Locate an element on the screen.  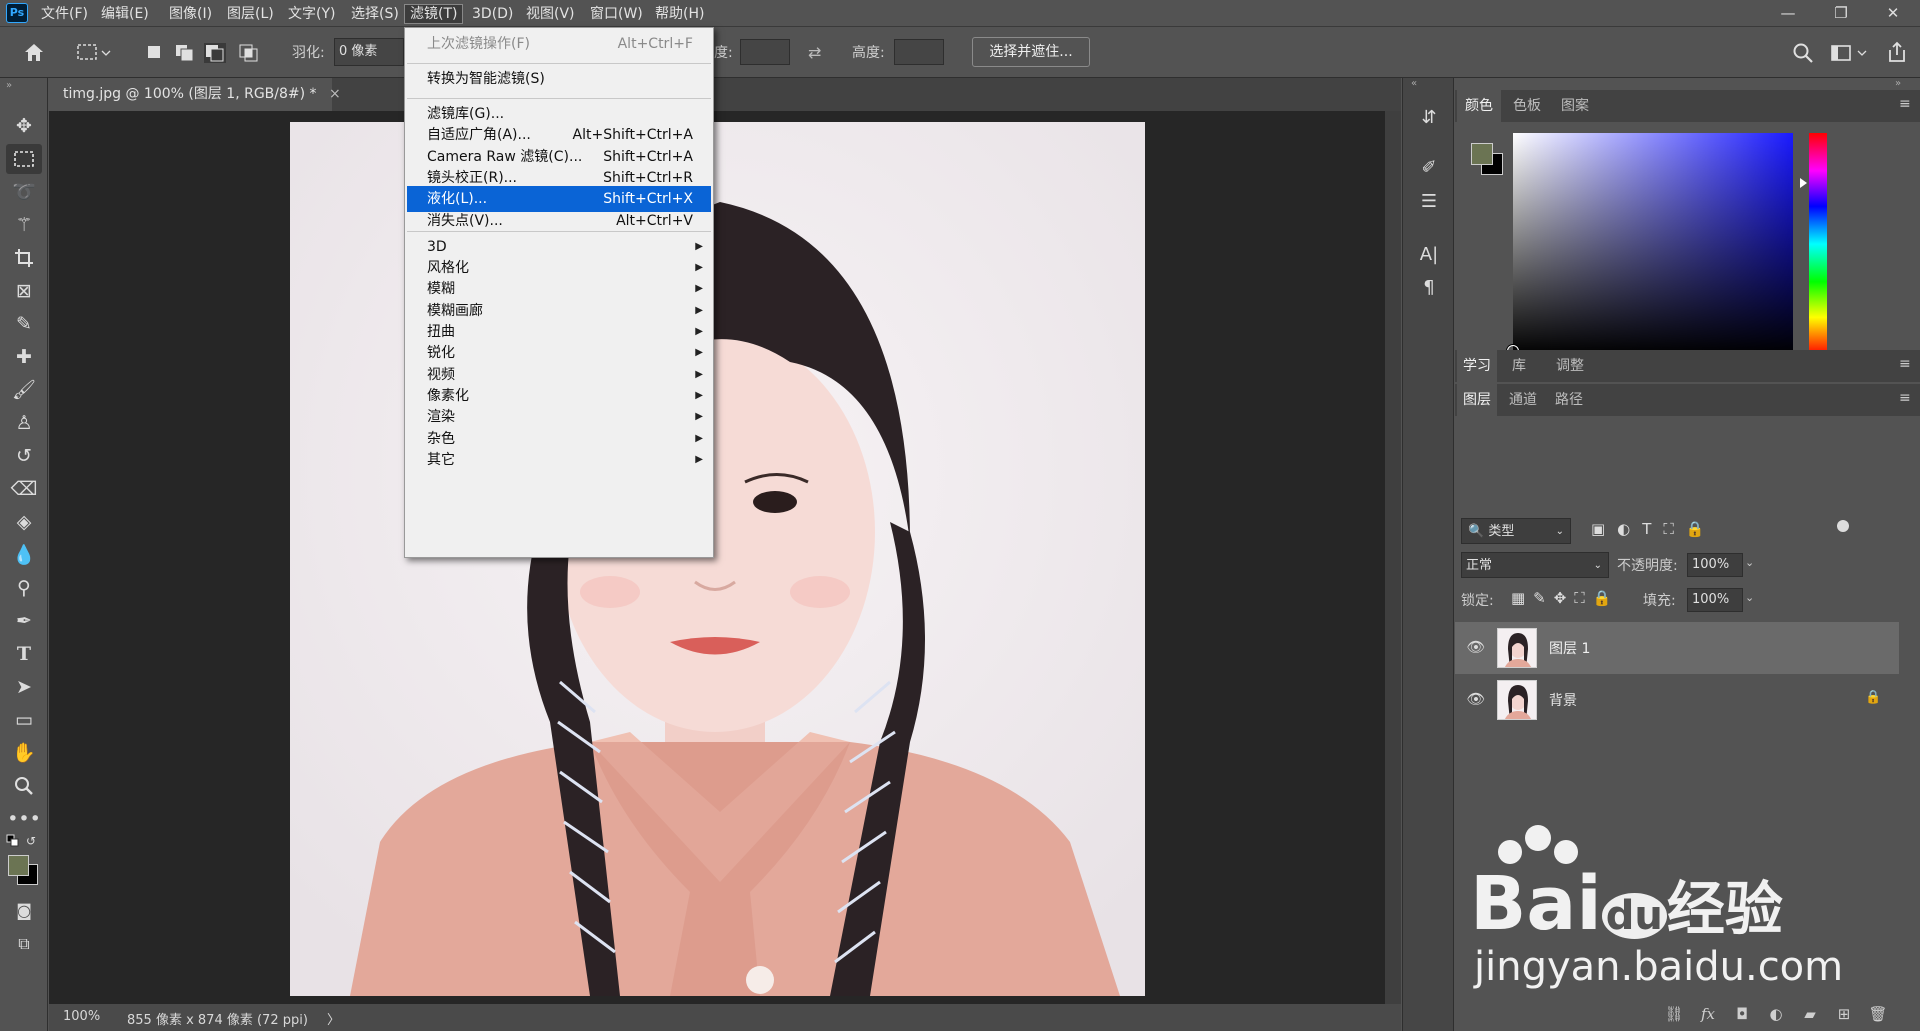
paragraph-panel-icon: ¶ is located at coordinates (1429, 288).